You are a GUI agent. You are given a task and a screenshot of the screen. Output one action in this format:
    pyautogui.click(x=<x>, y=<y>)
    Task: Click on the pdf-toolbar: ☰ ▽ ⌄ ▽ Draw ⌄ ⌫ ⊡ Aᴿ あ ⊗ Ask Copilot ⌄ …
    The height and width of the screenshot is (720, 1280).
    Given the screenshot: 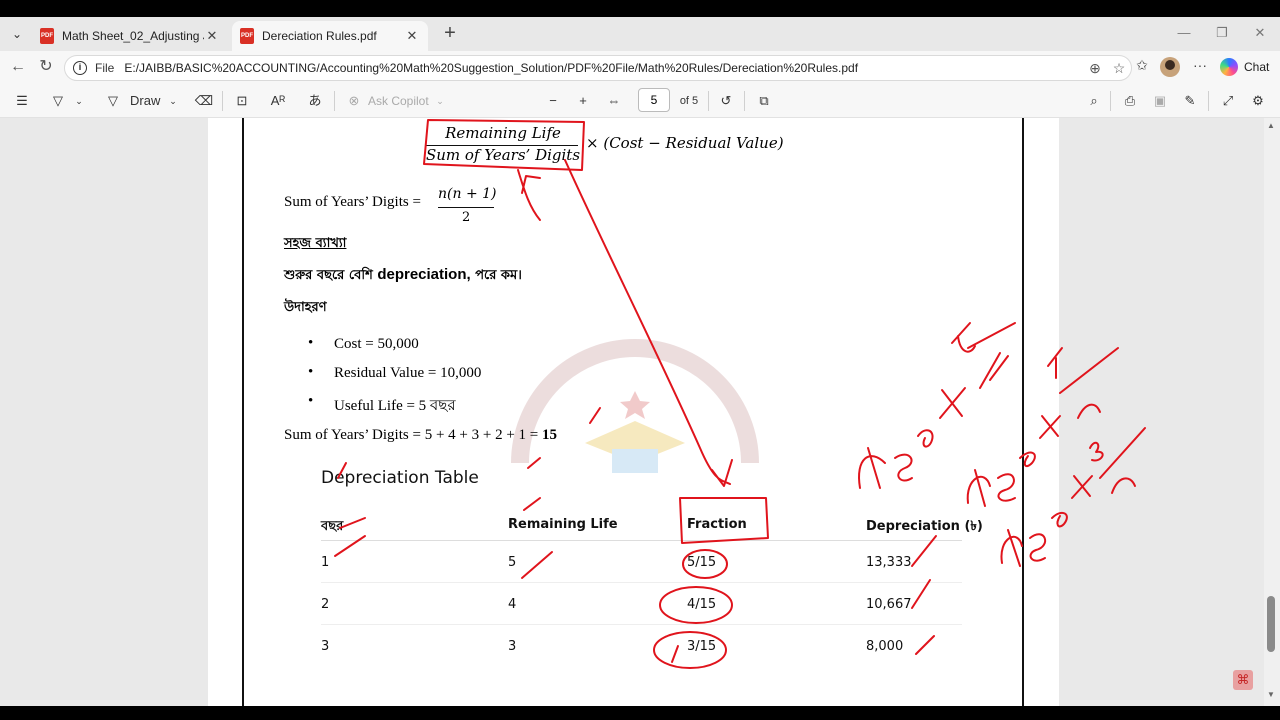 What is the action you would take?
    pyautogui.click(x=640, y=100)
    